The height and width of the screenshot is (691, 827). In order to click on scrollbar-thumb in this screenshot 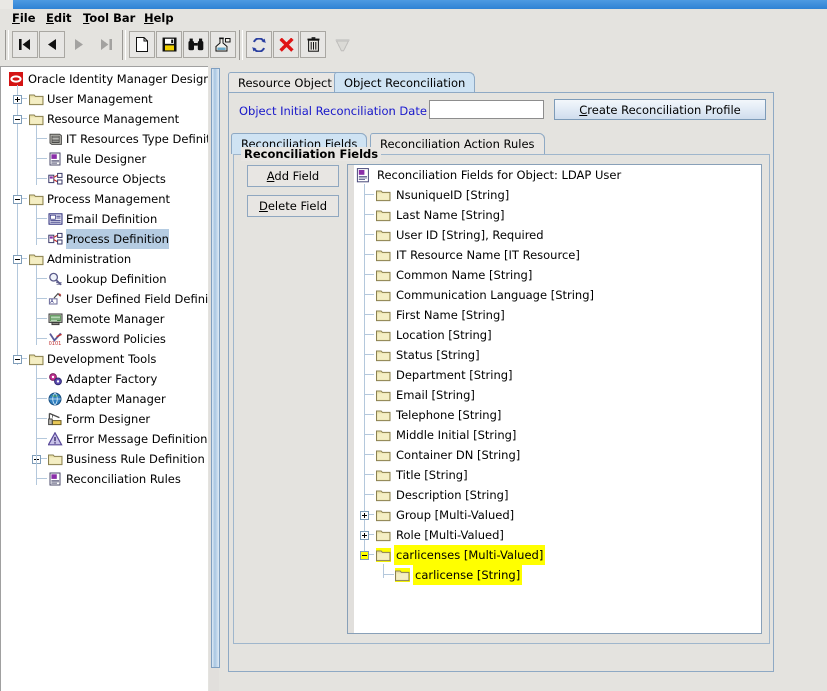, I will do `click(215, 368)`.